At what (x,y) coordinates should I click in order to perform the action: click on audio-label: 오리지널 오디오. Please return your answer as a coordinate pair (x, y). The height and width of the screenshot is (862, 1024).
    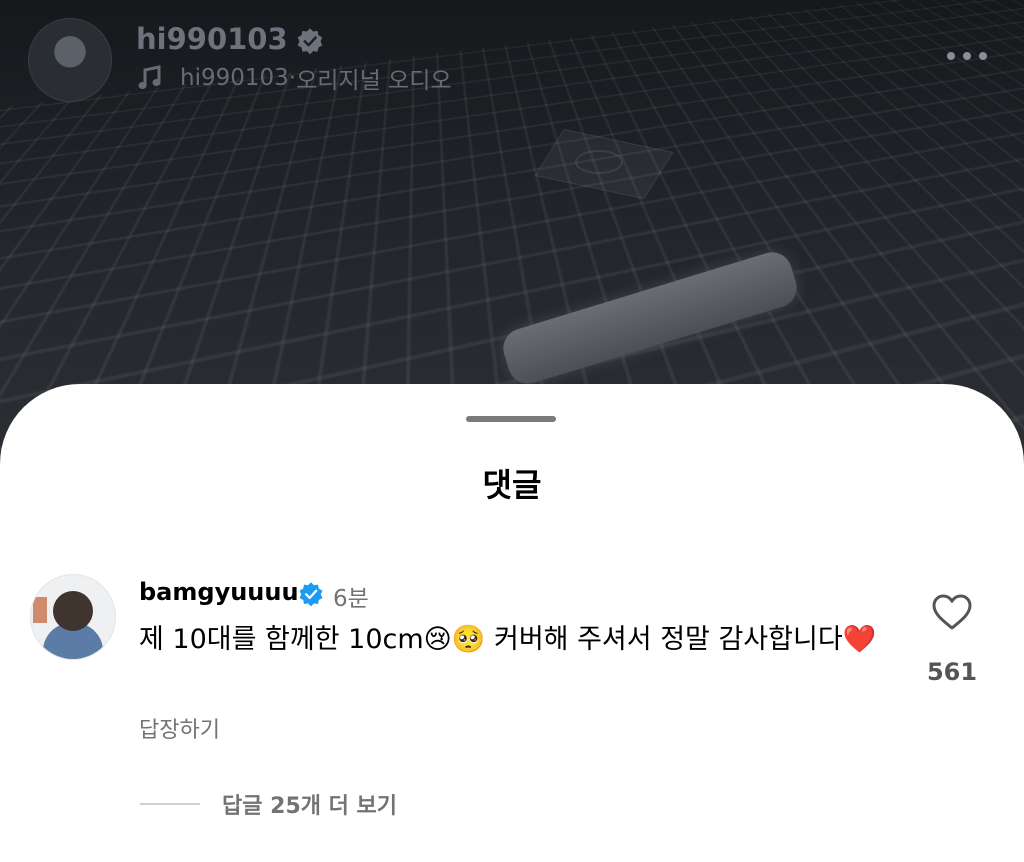
    Looking at the image, I should click on (374, 81).